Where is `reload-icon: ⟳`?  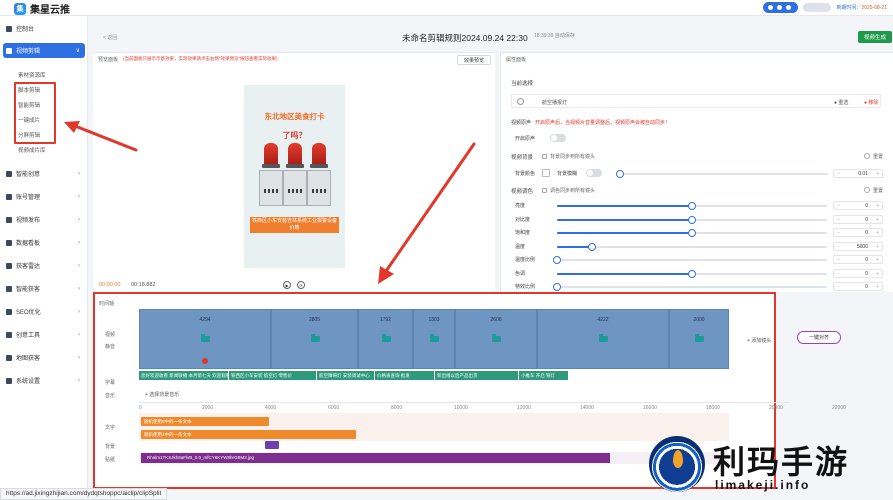 reload-icon: ⟳ is located at coordinates (301, 285).